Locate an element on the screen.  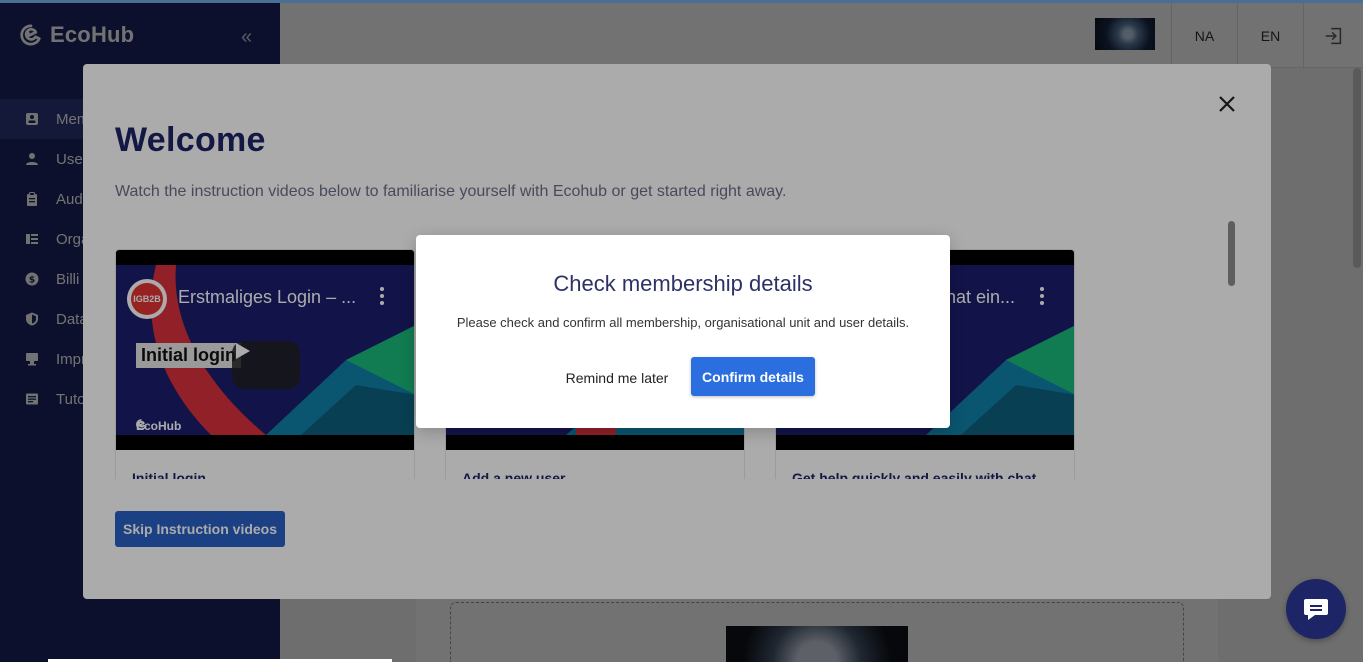
dialog-title: Check membership details is located at coordinates (683, 283).